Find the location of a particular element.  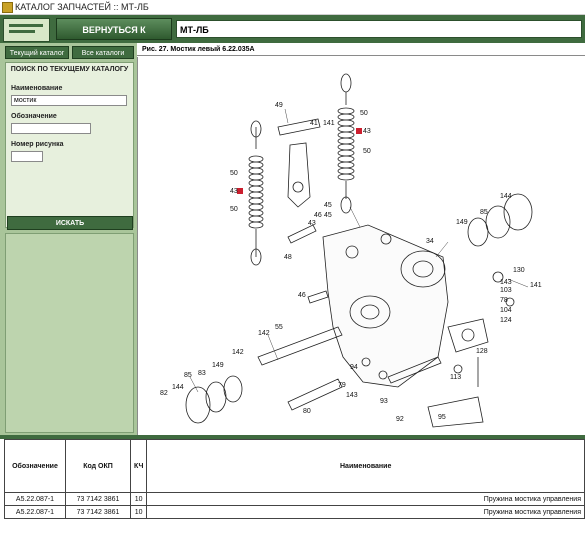

callout-label: 95 is located at coordinates (442, 417).